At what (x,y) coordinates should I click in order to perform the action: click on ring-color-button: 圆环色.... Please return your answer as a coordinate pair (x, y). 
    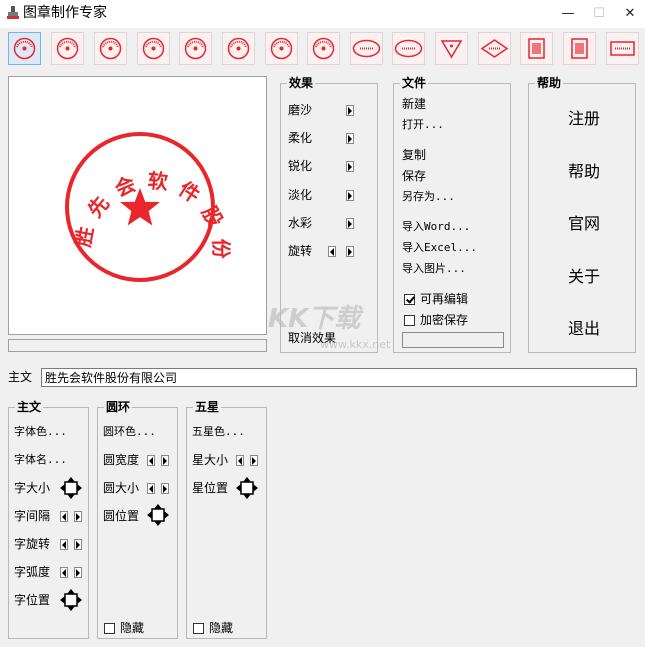
    Looking at the image, I should click on (129, 432).